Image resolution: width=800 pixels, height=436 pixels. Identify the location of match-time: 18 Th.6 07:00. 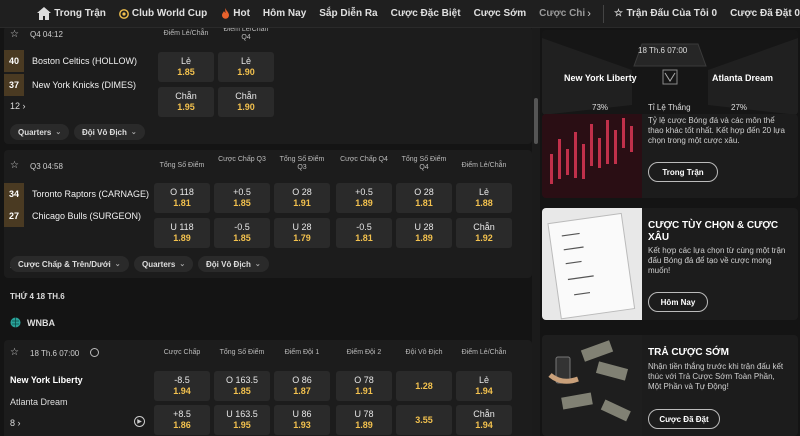
(55, 353).